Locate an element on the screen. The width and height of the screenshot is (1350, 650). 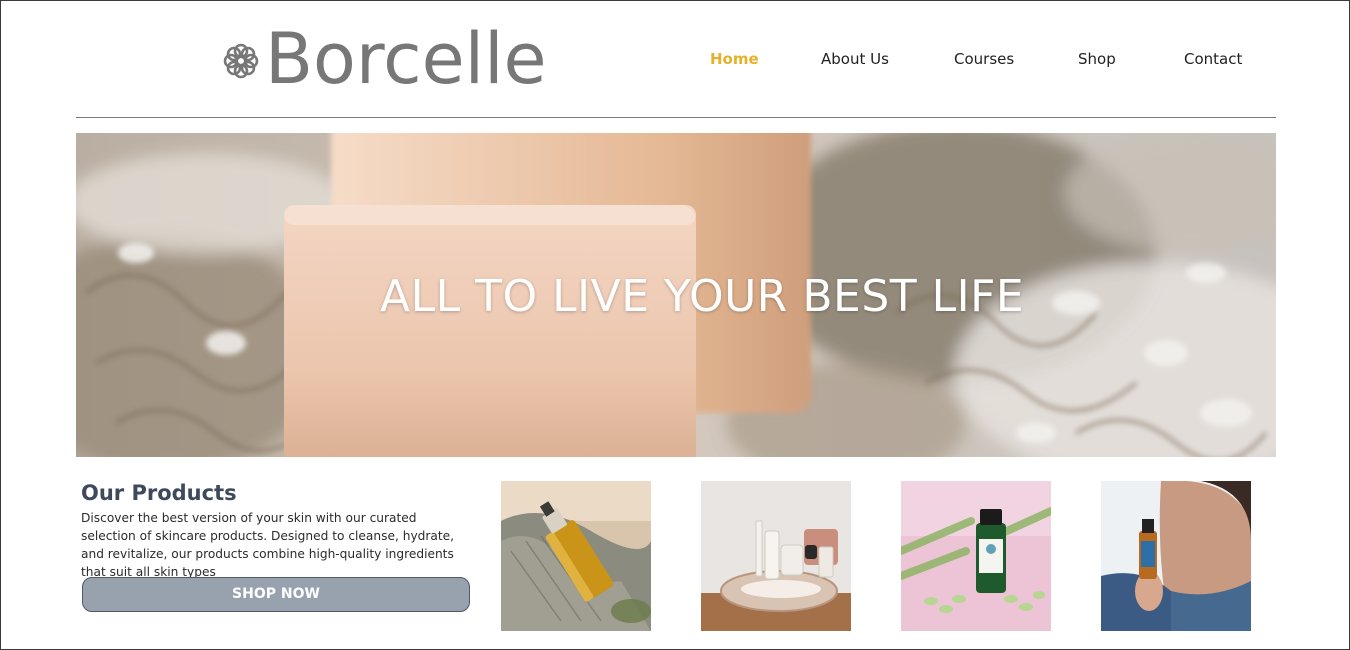
nav-shop-link: Shop is located at coordinates (1097, 59).